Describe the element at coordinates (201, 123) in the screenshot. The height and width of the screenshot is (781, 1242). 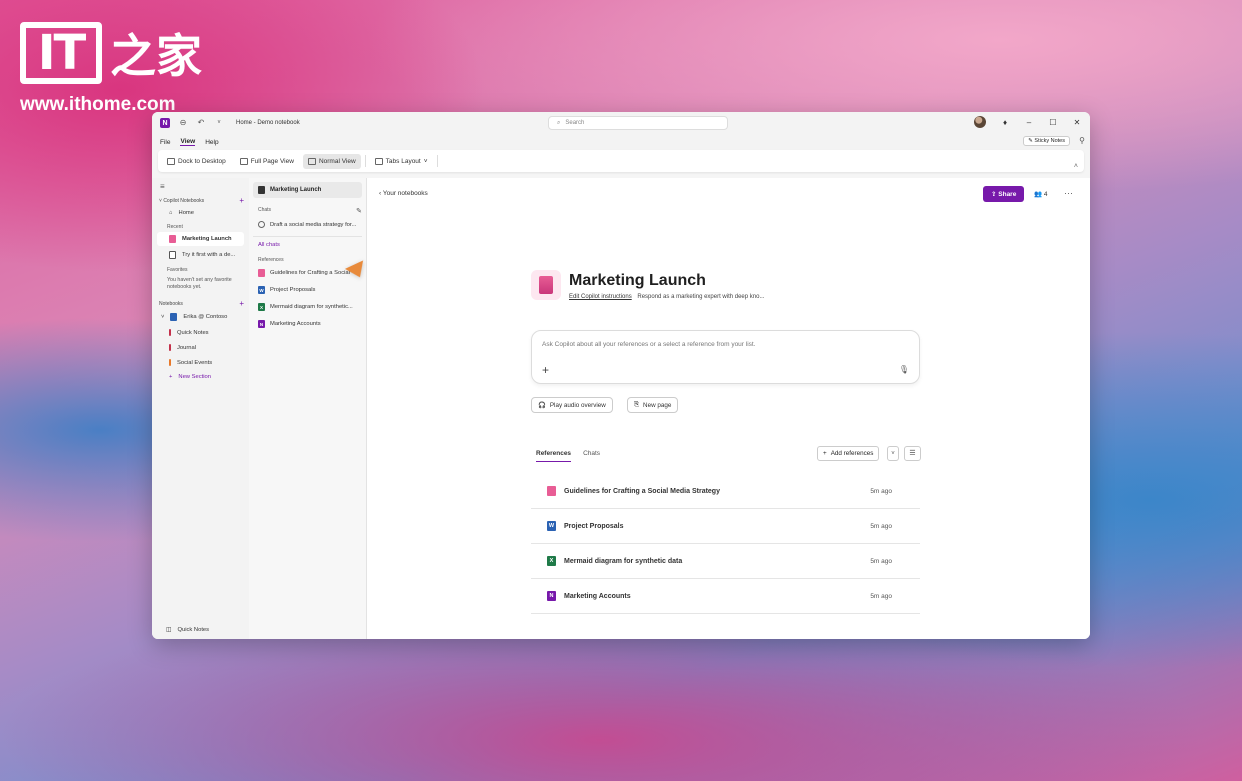
I see `undo-icon: ↶` at that location.